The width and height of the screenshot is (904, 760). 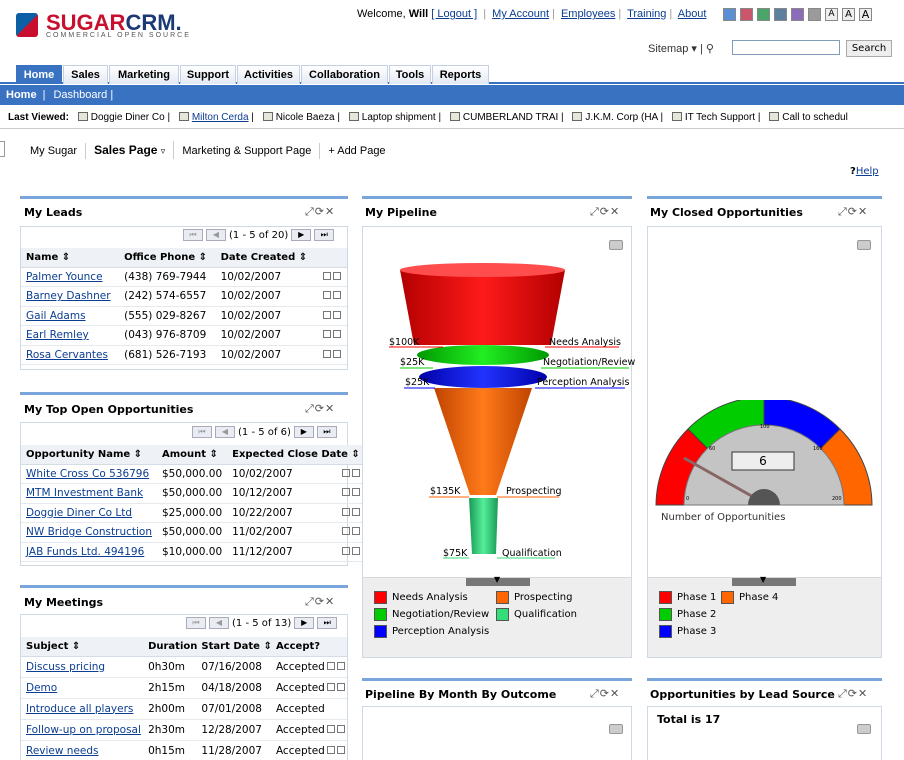 I want to click on tab-sales: Sales, so click(x=85, y=74).